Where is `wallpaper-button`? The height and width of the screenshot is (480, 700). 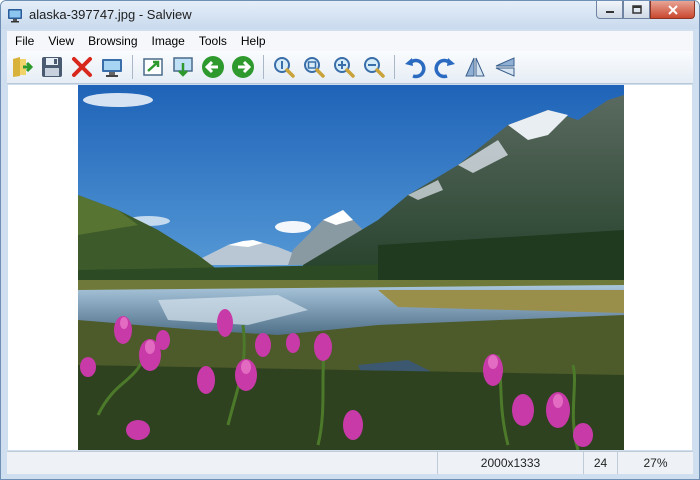 wallpaper-button is located at coordinates (183, 67).